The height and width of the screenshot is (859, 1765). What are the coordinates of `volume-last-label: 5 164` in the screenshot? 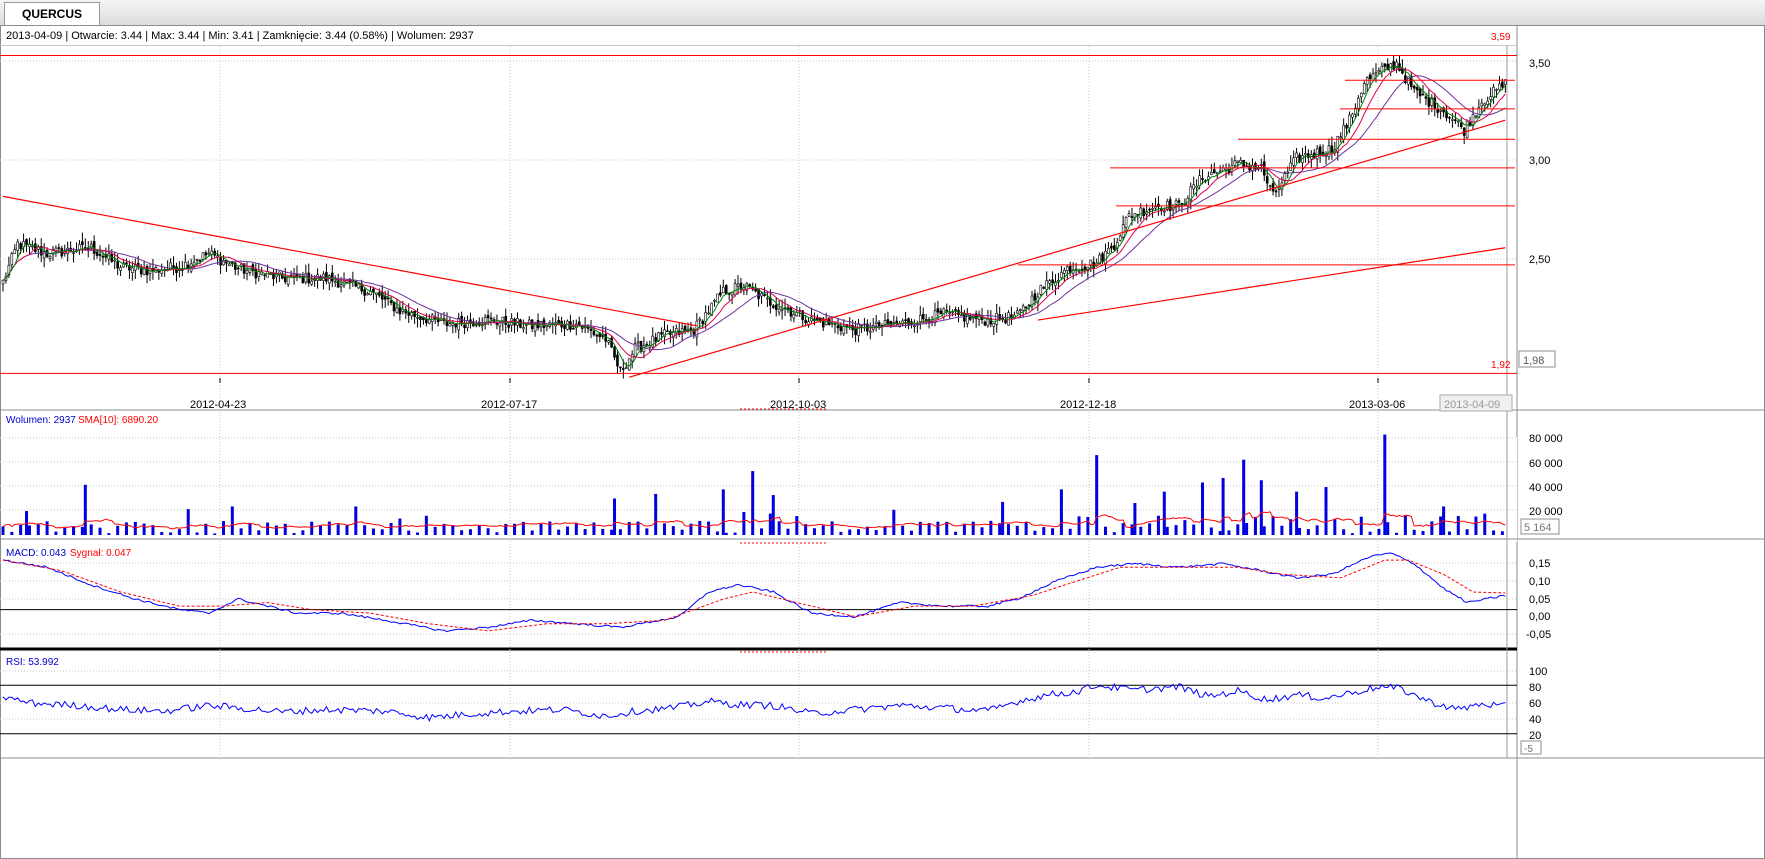 It's located at (1538, 528).